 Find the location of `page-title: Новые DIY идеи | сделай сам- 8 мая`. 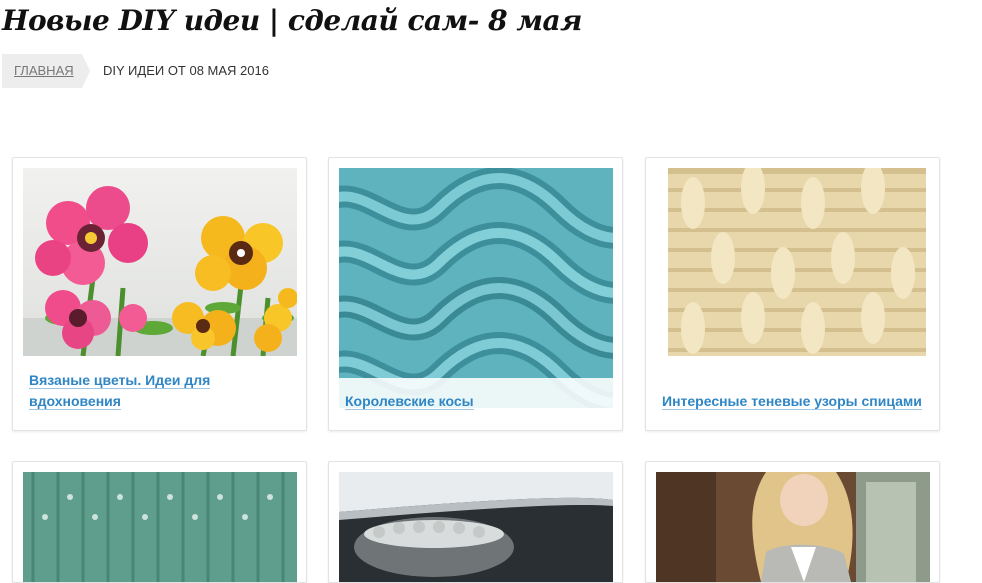

page-title: Новые DIY идеи | сделай сам- 8 мая is located at coordinates (292, 20).